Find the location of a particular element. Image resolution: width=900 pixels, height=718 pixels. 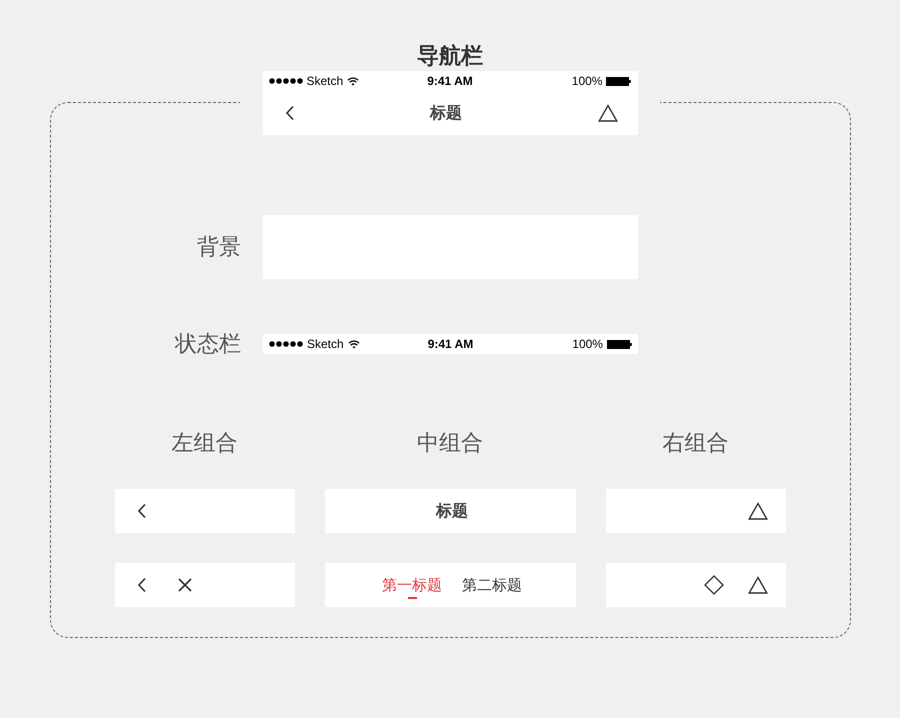

group-heading: 中组合 is located at coordinates (450, 444).